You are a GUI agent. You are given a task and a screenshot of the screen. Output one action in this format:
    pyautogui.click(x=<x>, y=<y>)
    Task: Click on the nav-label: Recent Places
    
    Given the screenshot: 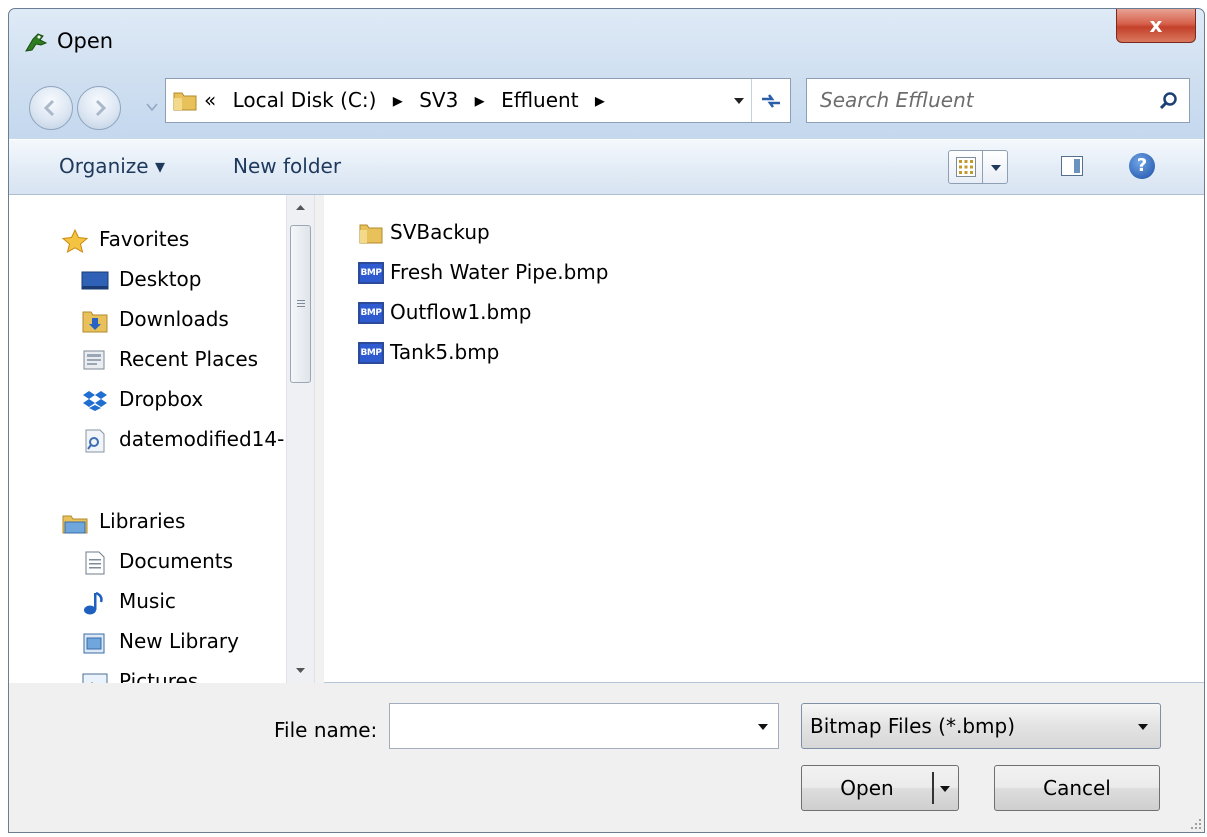 What is the action you would take?
    pyautogui.click(x=189, y=359)
    